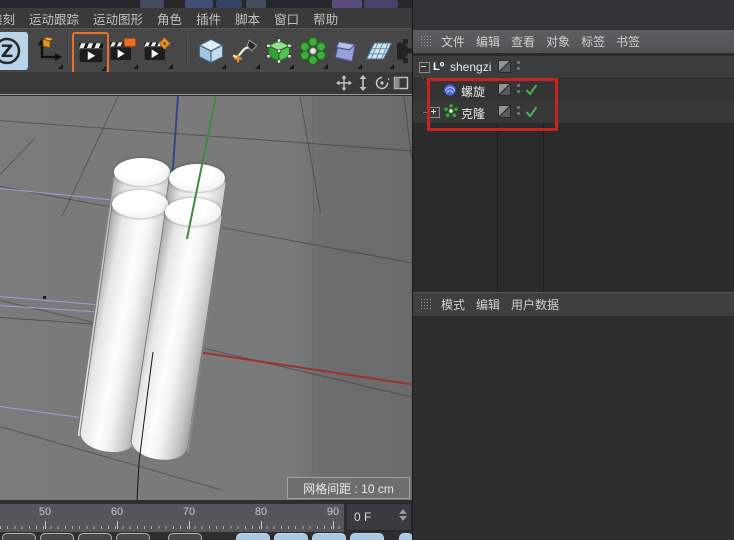 The image size is (734, 540). Describe the element at coordinates (247, 18) in the screenshot. I see `menu-script: 脚本` at that location.